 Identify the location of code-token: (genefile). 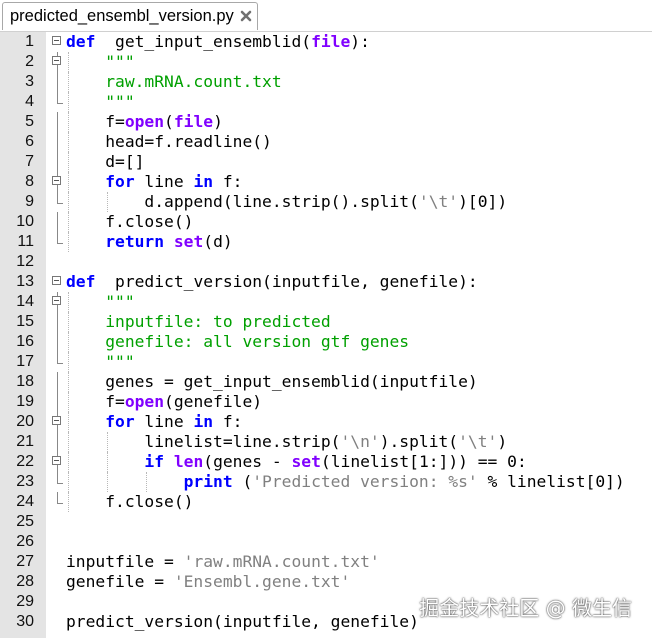
(213, 401).